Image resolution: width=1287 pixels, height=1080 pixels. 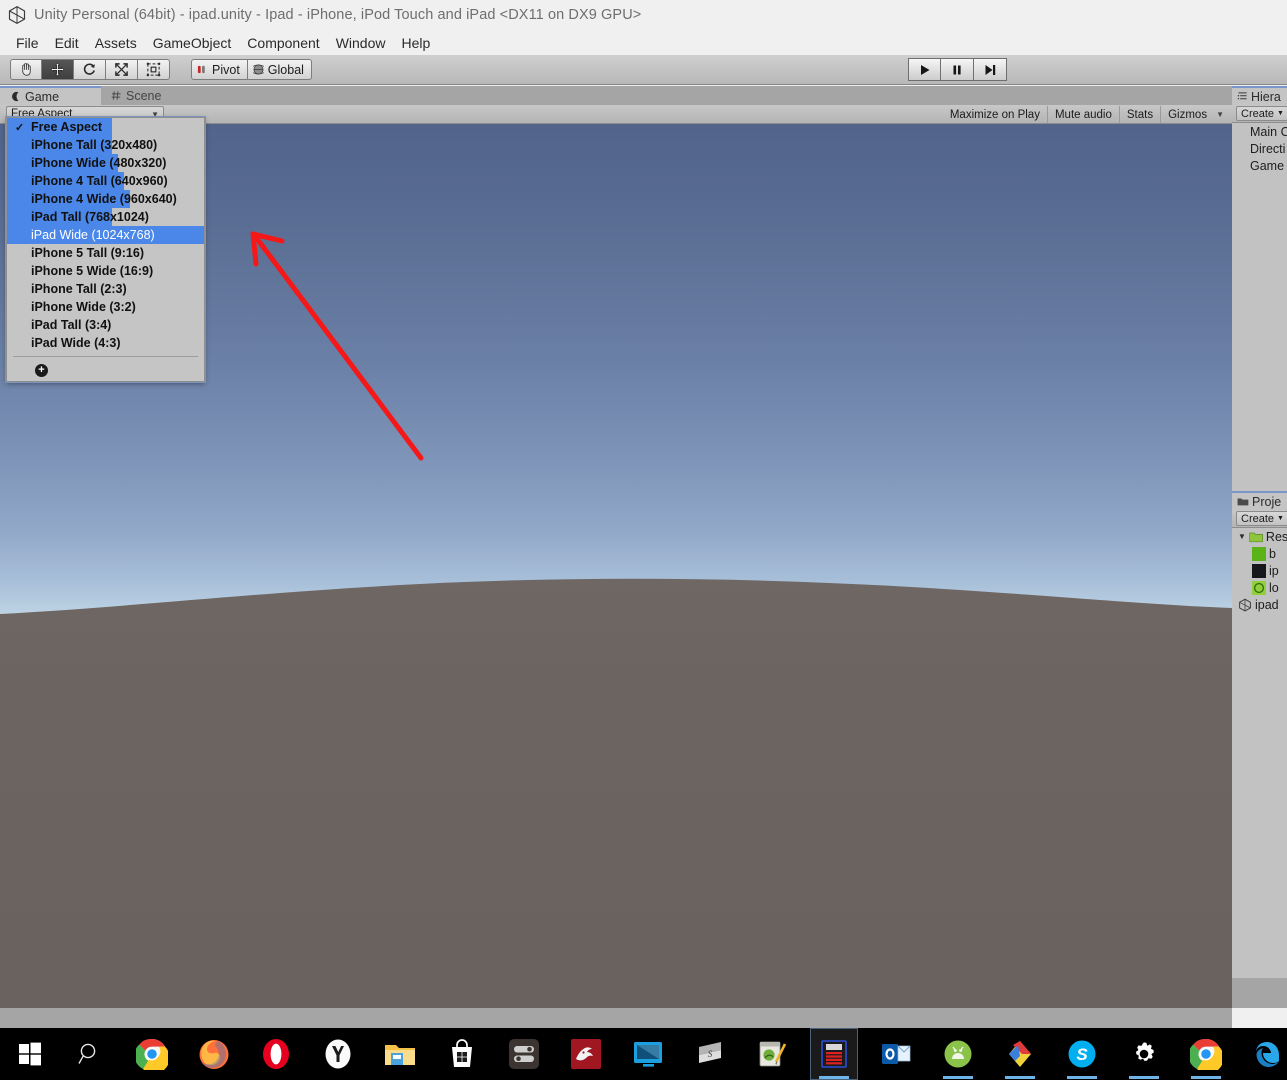 What do you see at coordinates (1020, 1054) in the screenshot?
I see `taskbar-diamond-app-button` at bounding box center [1020, 1054].